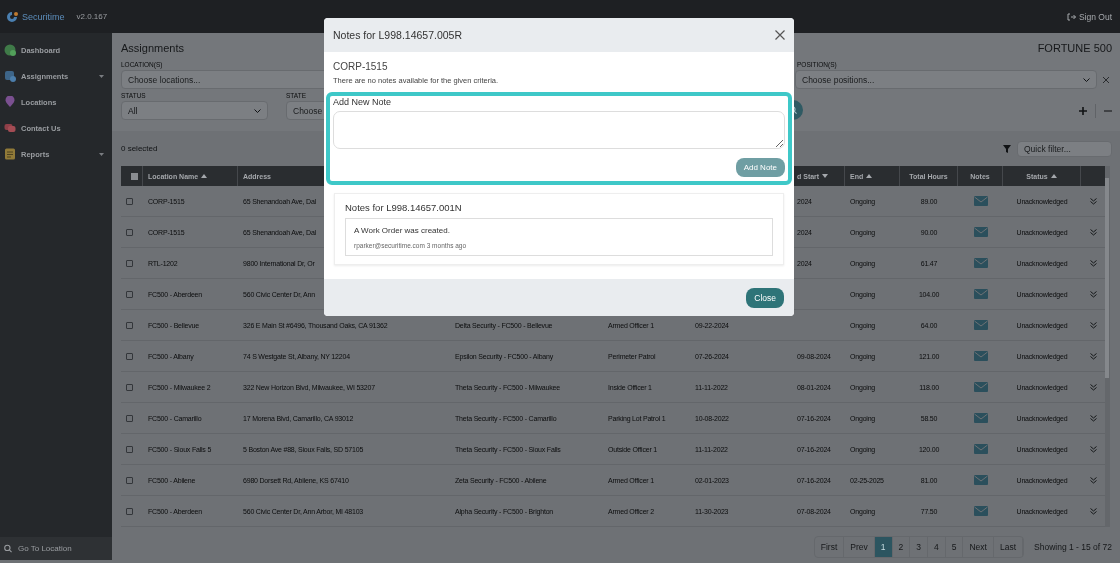 This screenshot has width=1120, height=563. Describe the element at coordinates (402, 230) in the screenshot. I see `note-text: A Work Order was created.` at that location.